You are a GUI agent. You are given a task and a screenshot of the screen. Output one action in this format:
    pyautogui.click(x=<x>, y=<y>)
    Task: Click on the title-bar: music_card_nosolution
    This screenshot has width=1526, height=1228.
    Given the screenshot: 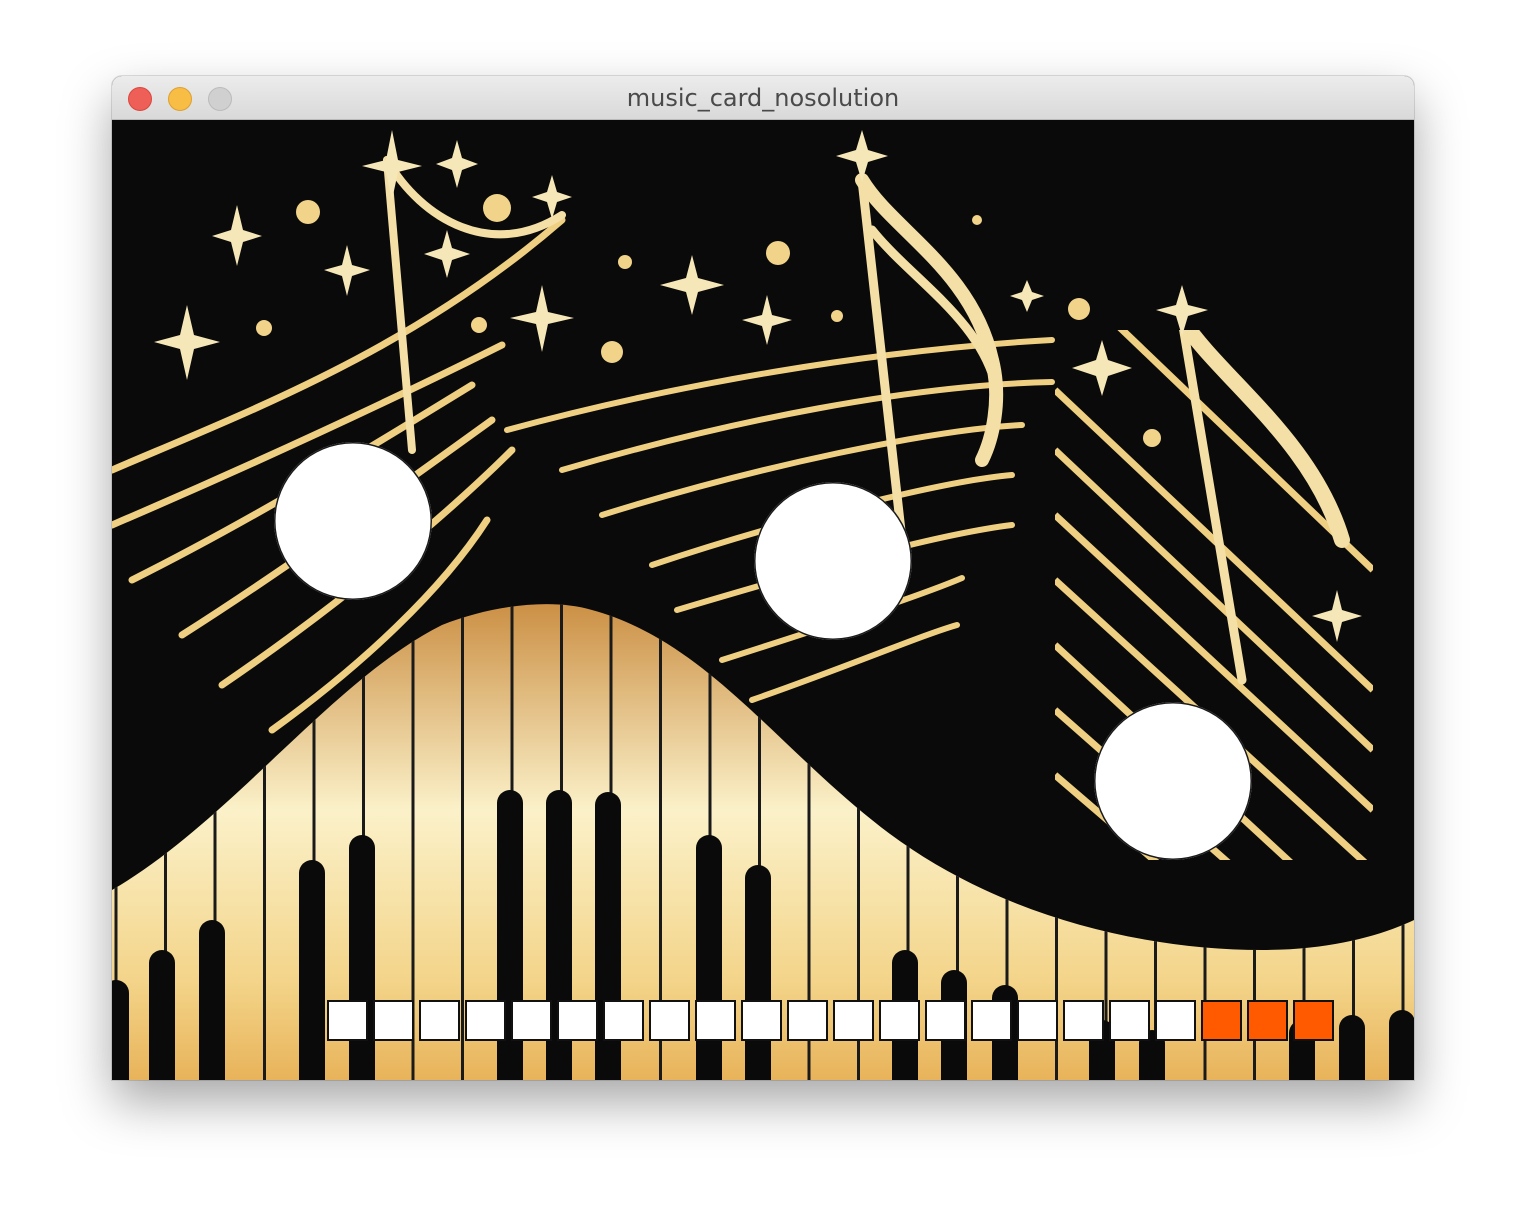 What is the action you would take?
    pyautogui.click(x=763, y=98)
    